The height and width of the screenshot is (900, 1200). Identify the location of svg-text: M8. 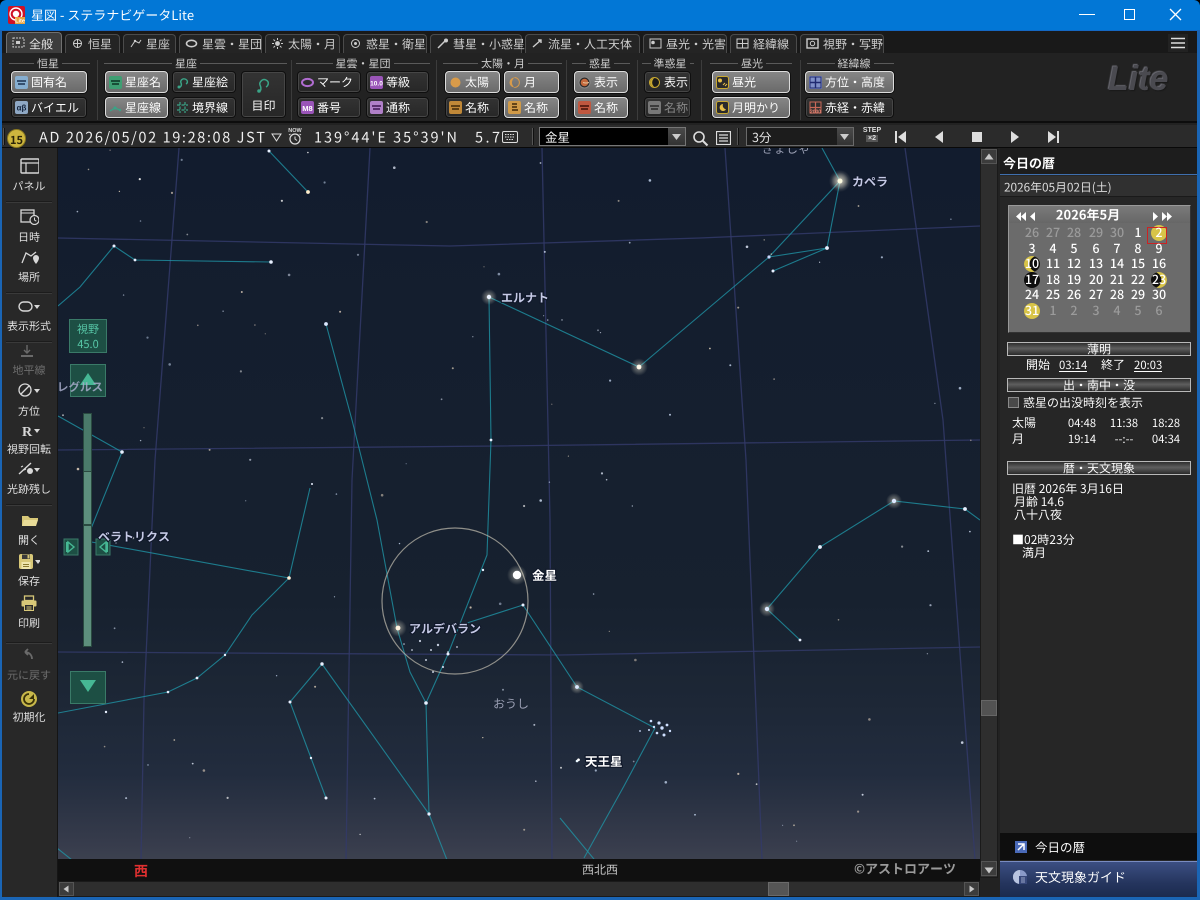
(307, 108).